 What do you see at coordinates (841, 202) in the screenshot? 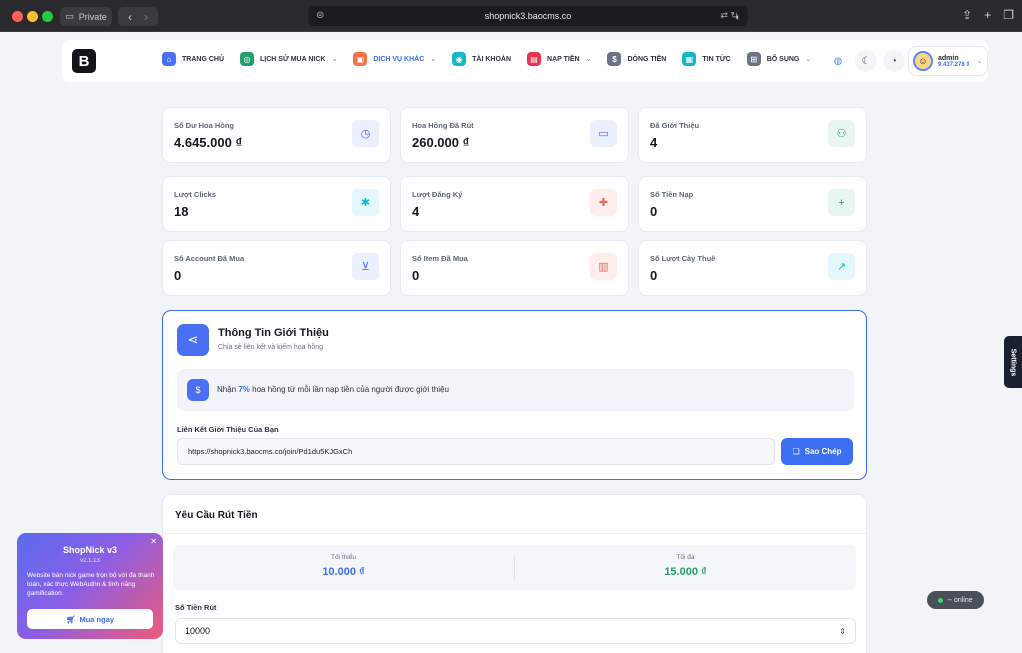
I see `plus-icon: +` at bounding box center [841, 202].